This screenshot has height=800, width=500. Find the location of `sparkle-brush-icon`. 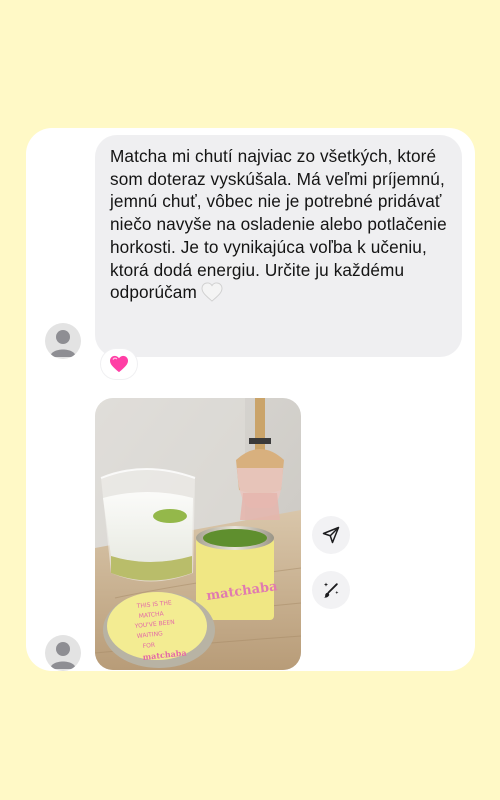

sparkle-brush-icon is located at coordinates (331, 590).